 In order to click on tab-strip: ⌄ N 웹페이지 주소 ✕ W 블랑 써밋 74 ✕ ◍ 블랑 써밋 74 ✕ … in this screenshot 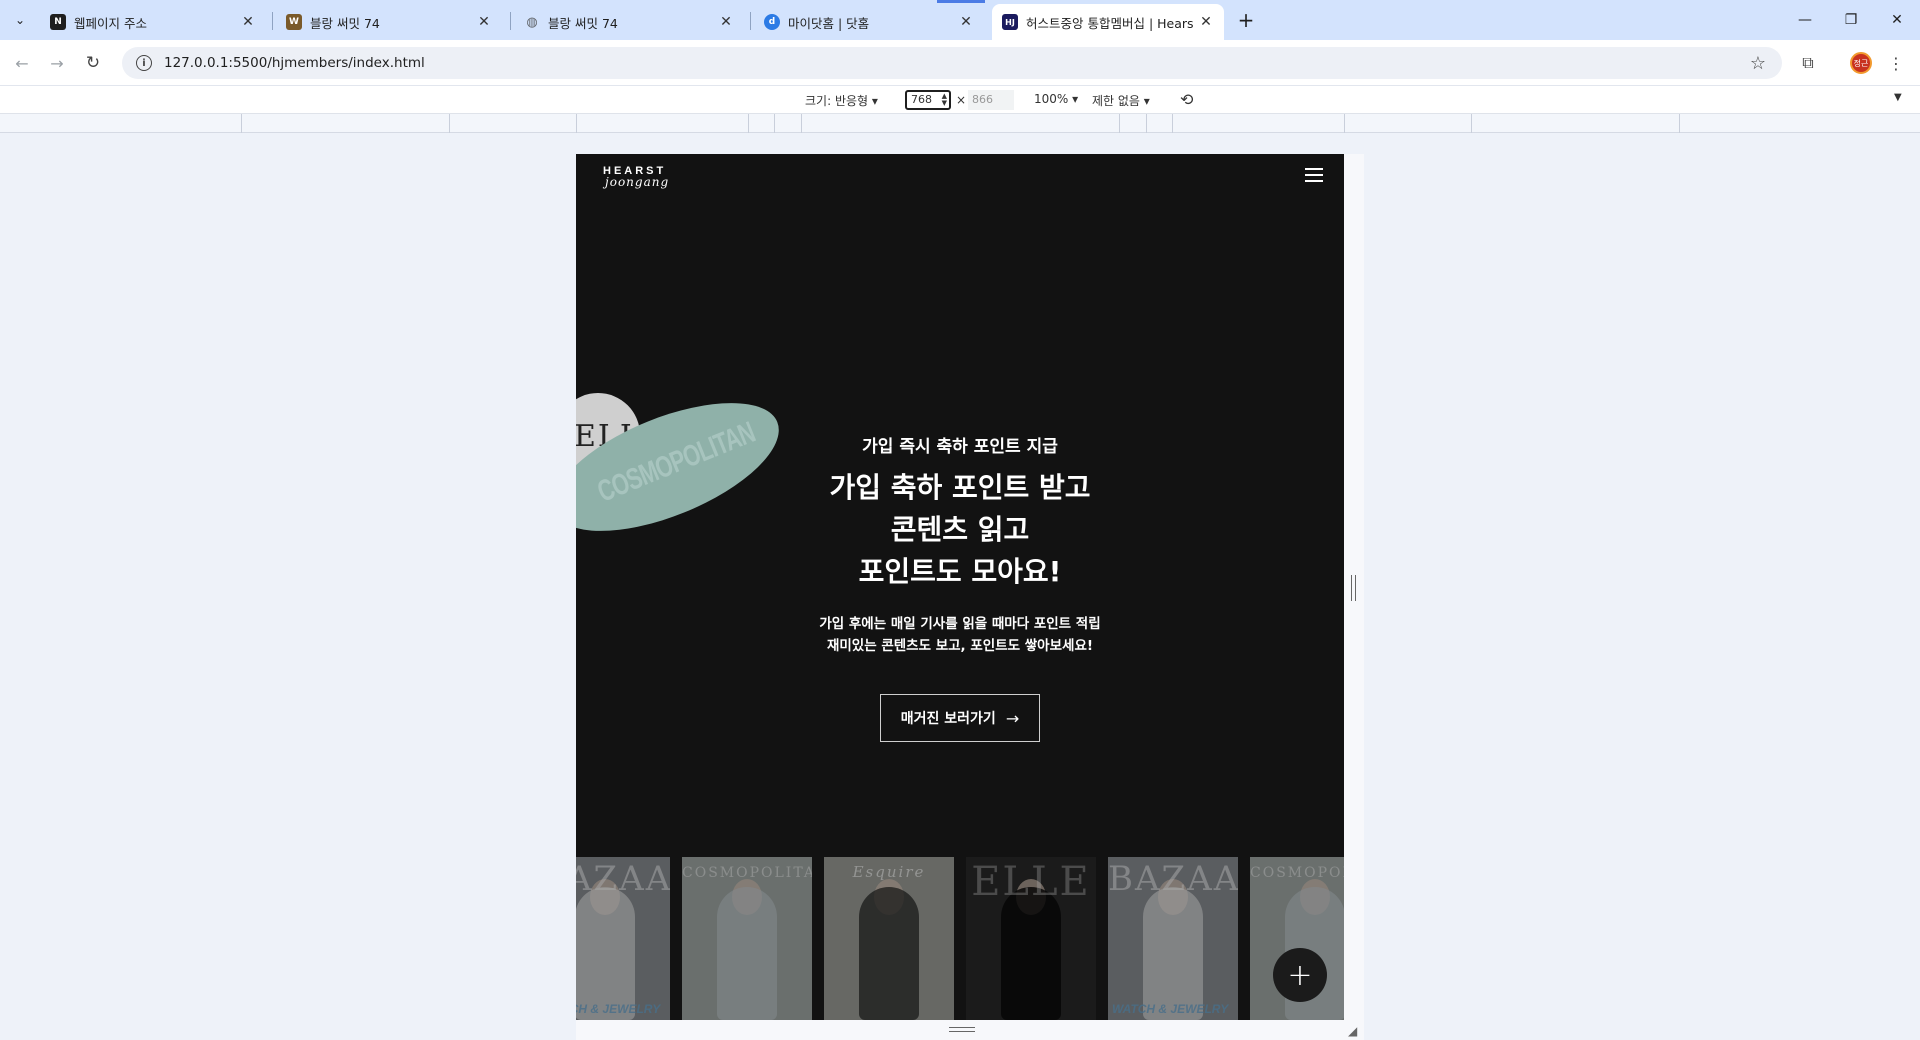, I will do `click(960, 20)`.